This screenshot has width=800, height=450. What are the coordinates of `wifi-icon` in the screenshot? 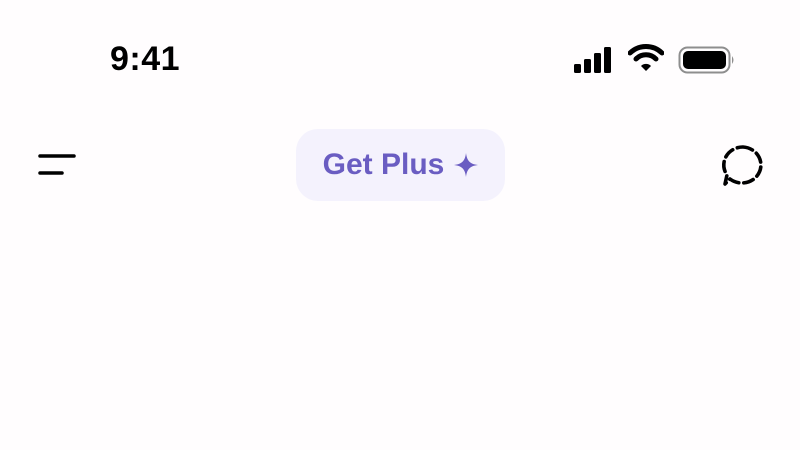 It's located at (646, 57).